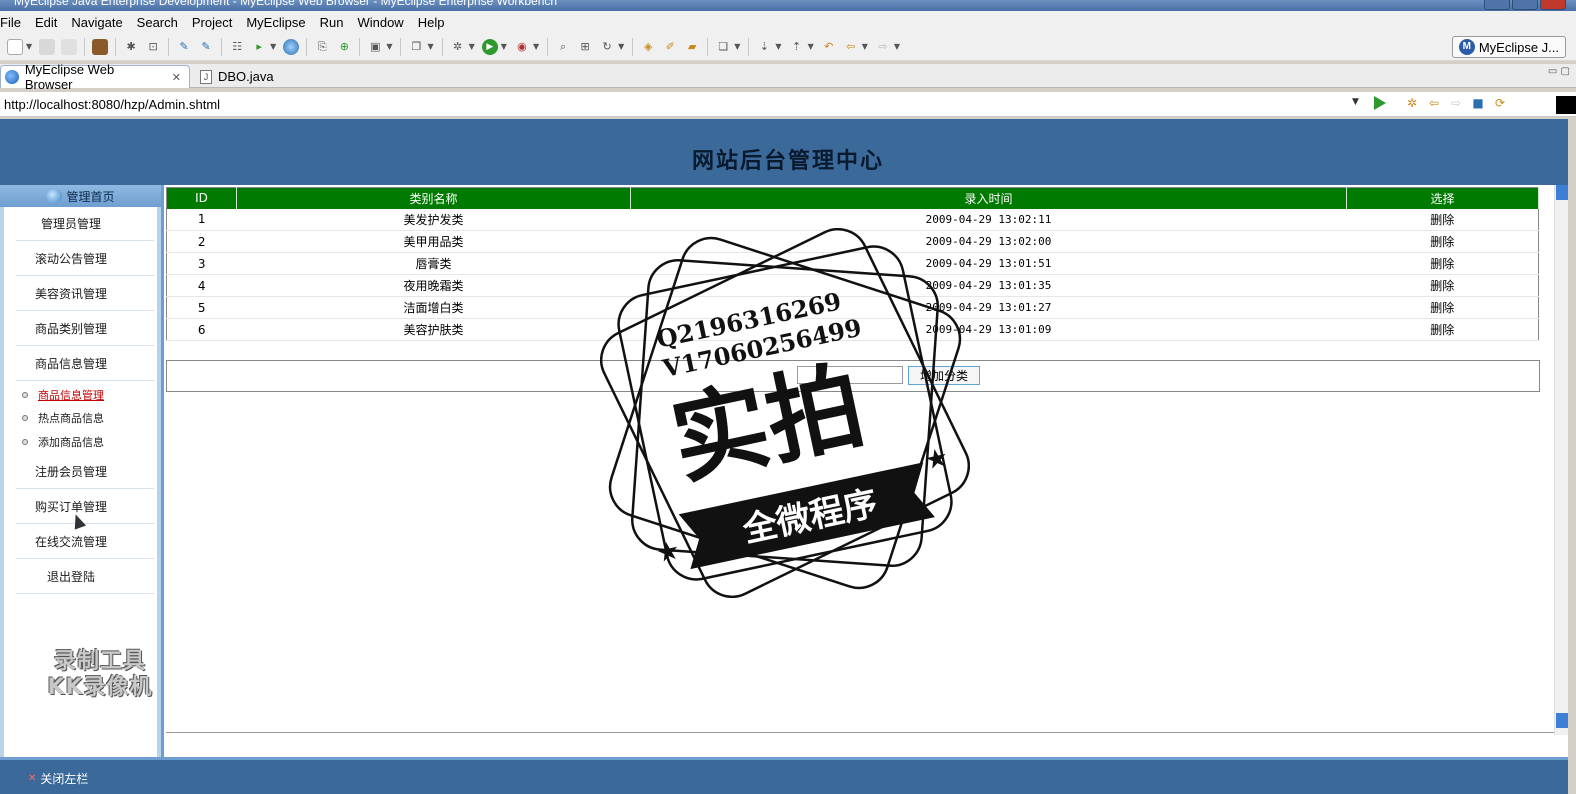 This screenshot has height=794, width=1576. I want to click on add-category-button: 增加分类, so click(944, 375).